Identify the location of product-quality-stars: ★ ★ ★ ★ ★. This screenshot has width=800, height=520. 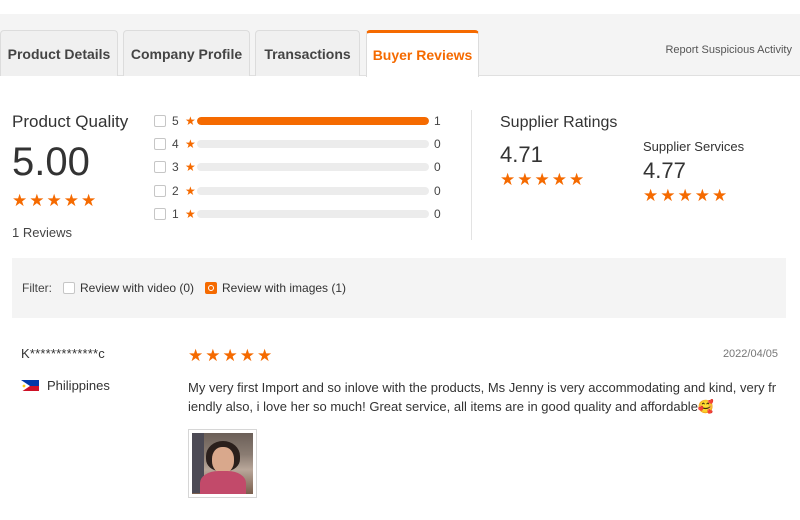
(54, 200).